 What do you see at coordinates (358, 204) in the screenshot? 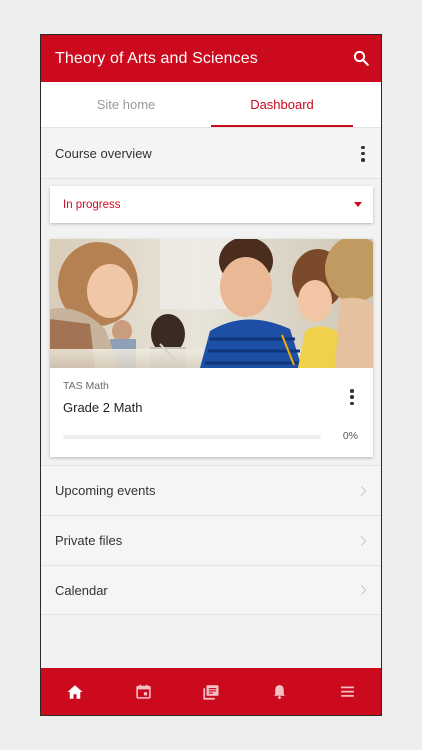
I see `dropdown-caret-icon` at bounding box center [358, 204].